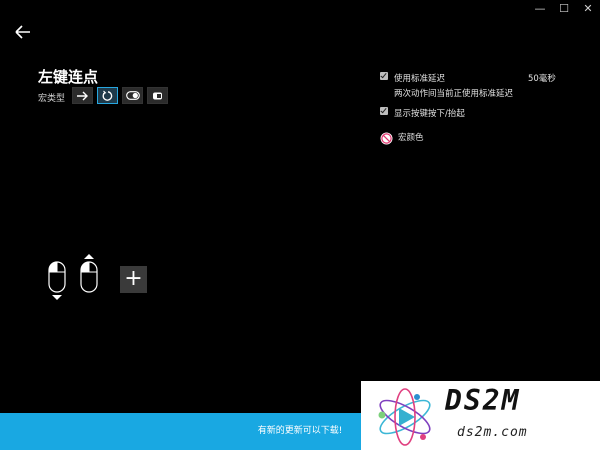 This screenshot has width=600, height=450. What do you see at coordinates (420, 79) in the screenshot?
I see `use-standard-delay-label: 使用标准延迟` at bounding box center [420, 79].